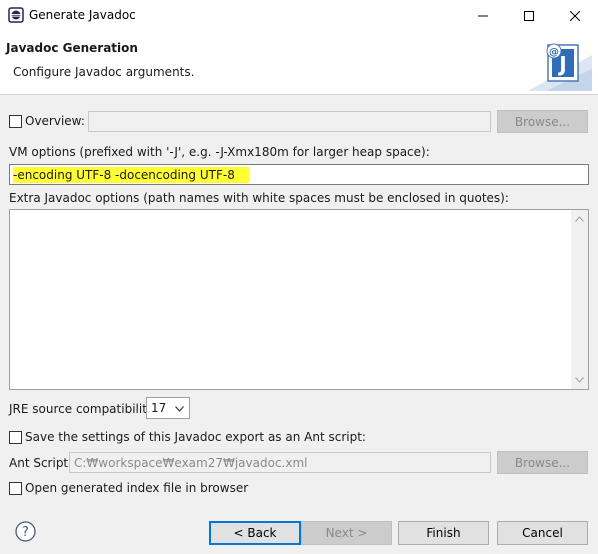  Describe the element at coordinates (289, 121) in the screenshot. I see `overview-input` at that location.